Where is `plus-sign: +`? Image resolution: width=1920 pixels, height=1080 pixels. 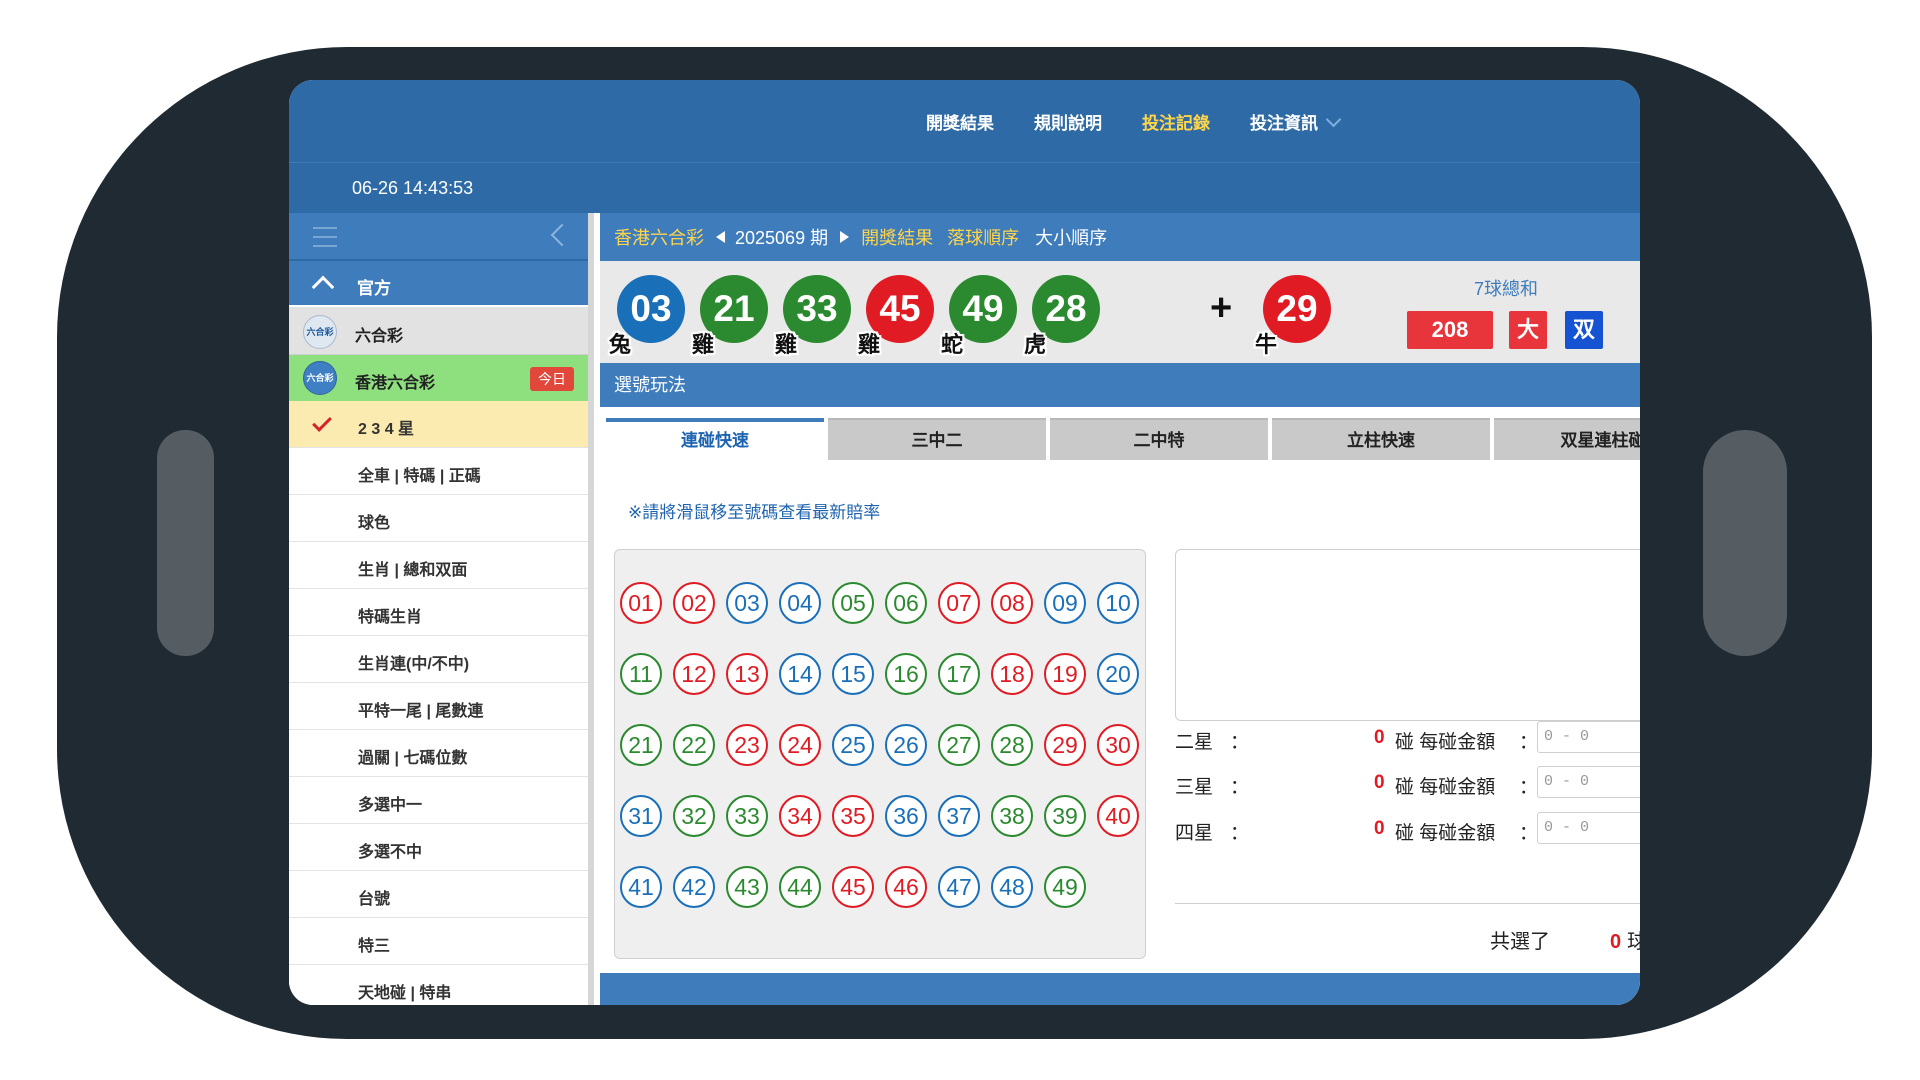 plus-sign: + is located at coordinates (1221, 308).